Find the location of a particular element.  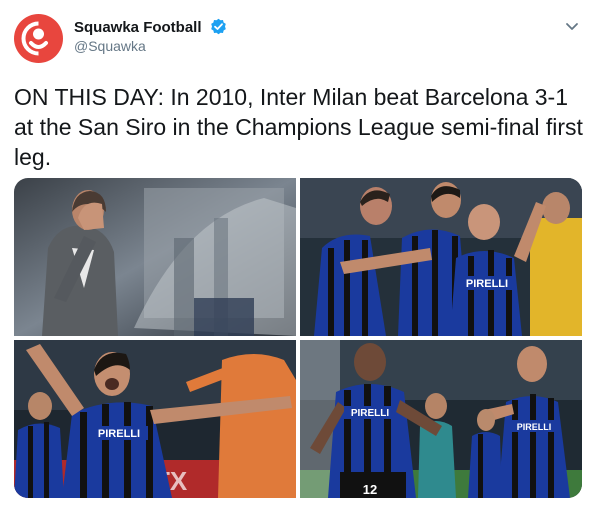

avatar is located at coordinates (38, 38).